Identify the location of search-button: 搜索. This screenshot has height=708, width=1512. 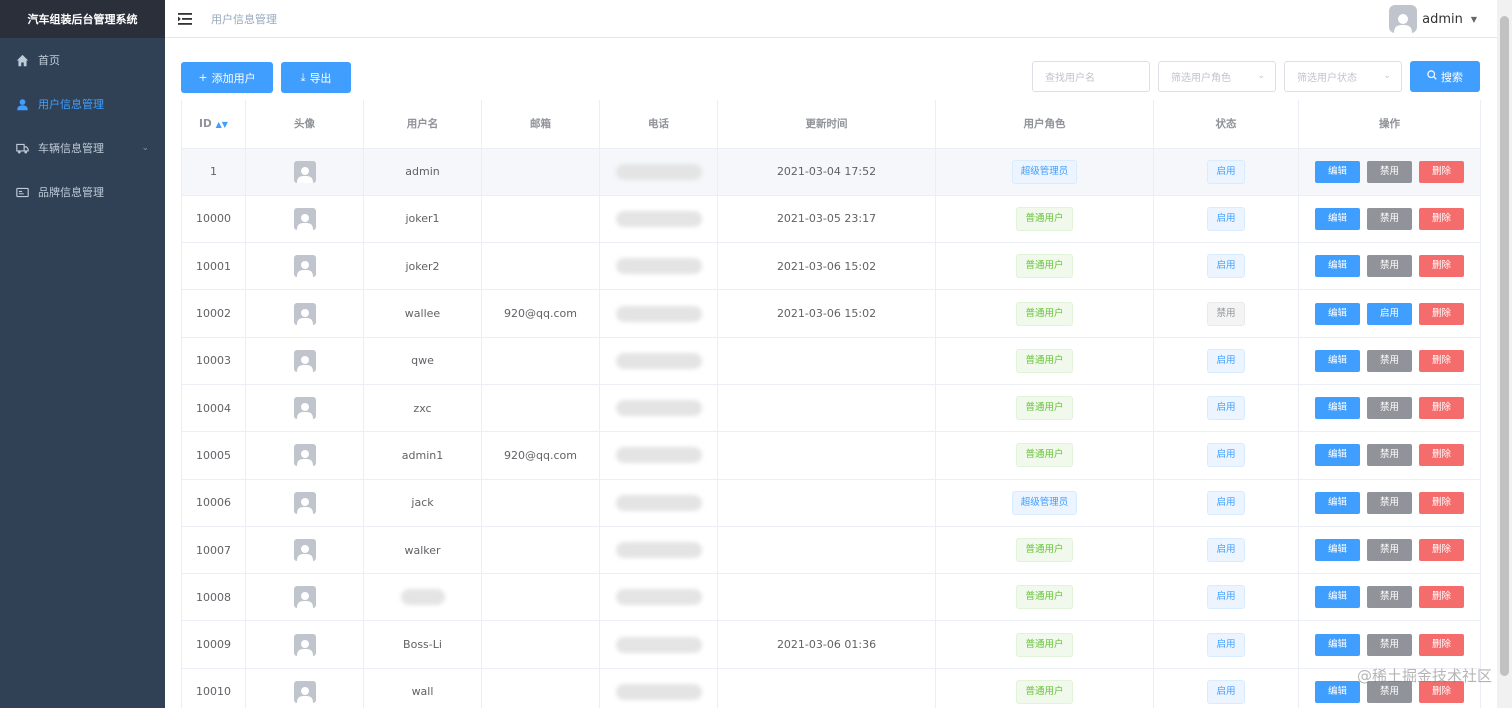
(1445, 76).